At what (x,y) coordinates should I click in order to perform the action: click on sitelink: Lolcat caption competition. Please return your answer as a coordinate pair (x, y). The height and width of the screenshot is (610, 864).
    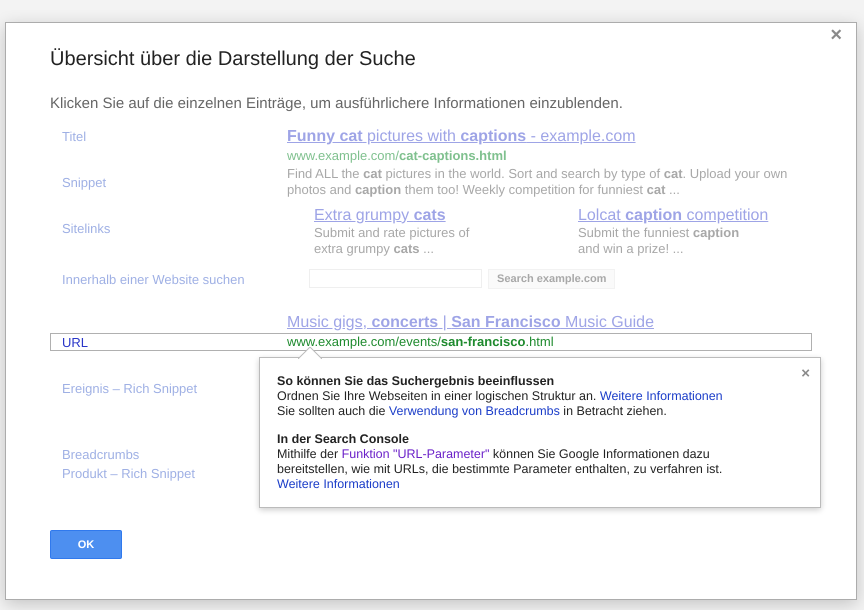
    Looking at the image, I should click on (673, 215).